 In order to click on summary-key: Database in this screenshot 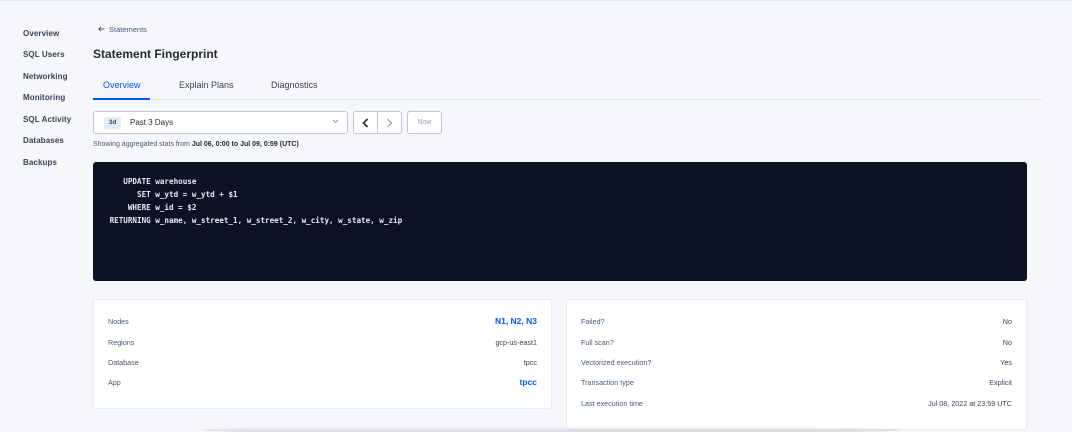, I will do `click(123, 362)`.